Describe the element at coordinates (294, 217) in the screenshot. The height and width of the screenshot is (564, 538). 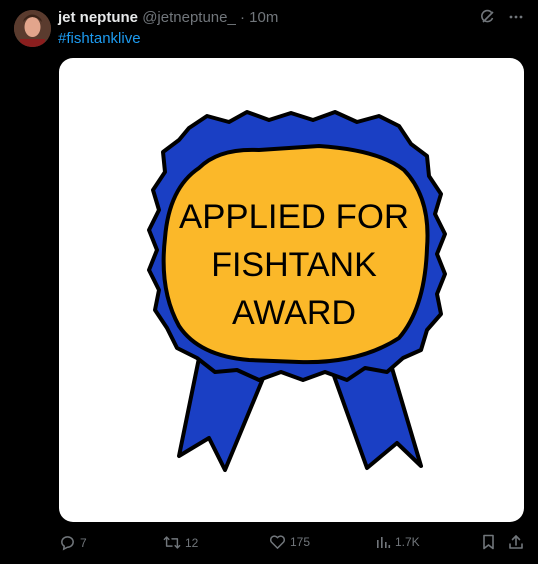
I see `award-line-1: APPLIED FOR` at that location.